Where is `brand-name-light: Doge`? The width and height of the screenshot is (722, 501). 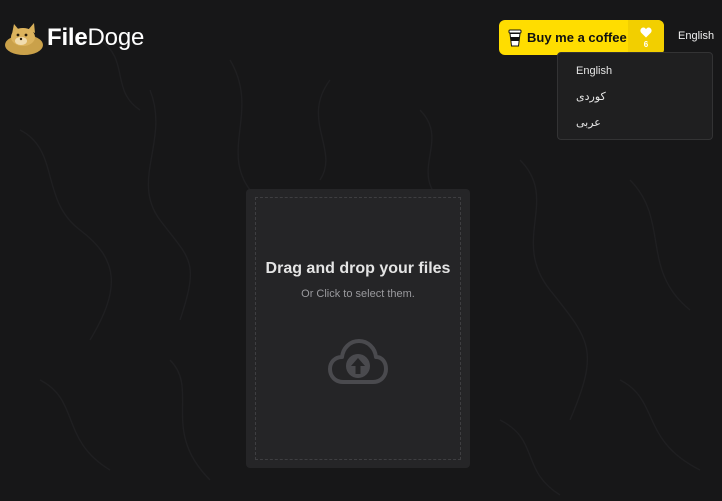 brand-name-light: Doge is located at coordinates (116, 37).